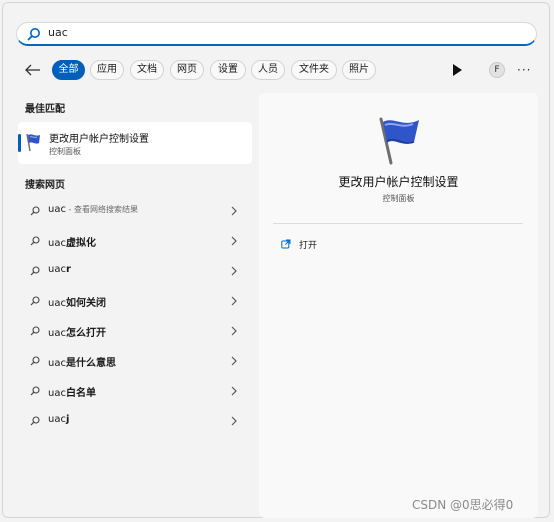 This screenshot has height=522, width=554. I want to click on best-match-title: 更改用户帐户控制设置, so click(99, 139).